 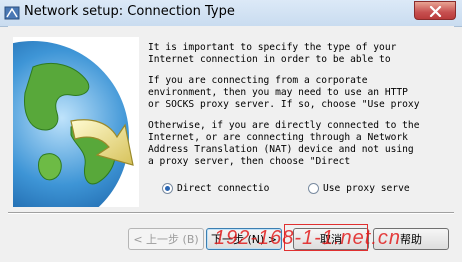 I want to click on radio-direct-connection: Direct connectio, so click(x=221, y=188).